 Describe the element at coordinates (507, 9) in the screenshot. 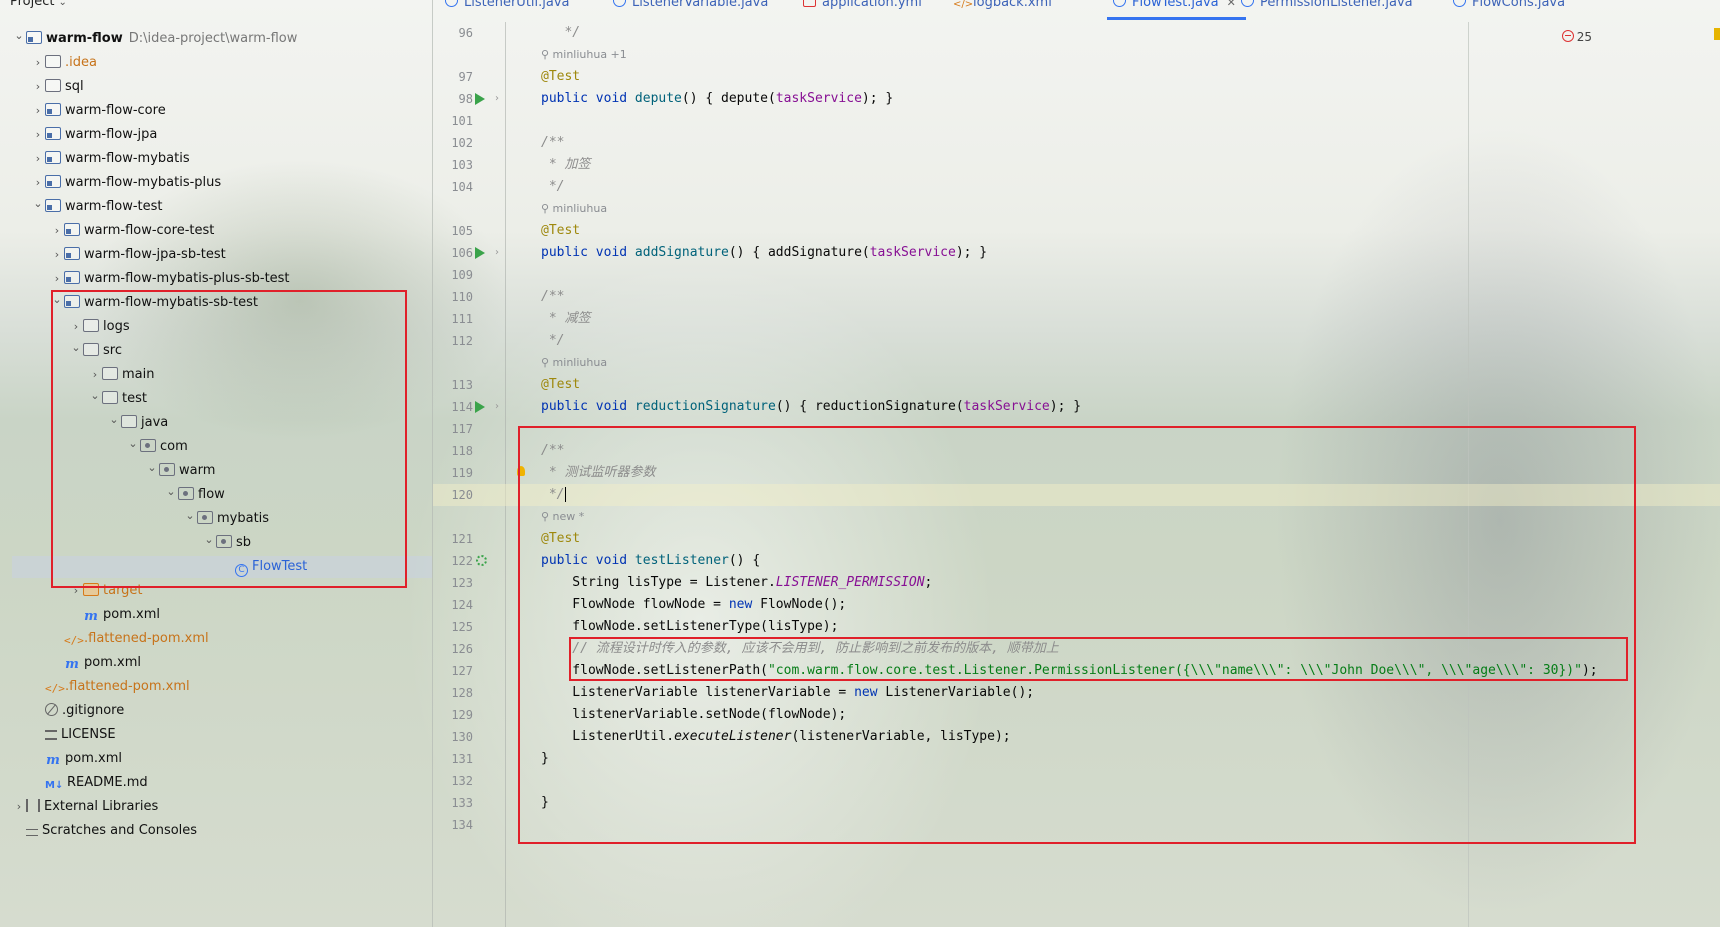

I see `tab-listenerutil-java: ListenerUtil.java` at that location.